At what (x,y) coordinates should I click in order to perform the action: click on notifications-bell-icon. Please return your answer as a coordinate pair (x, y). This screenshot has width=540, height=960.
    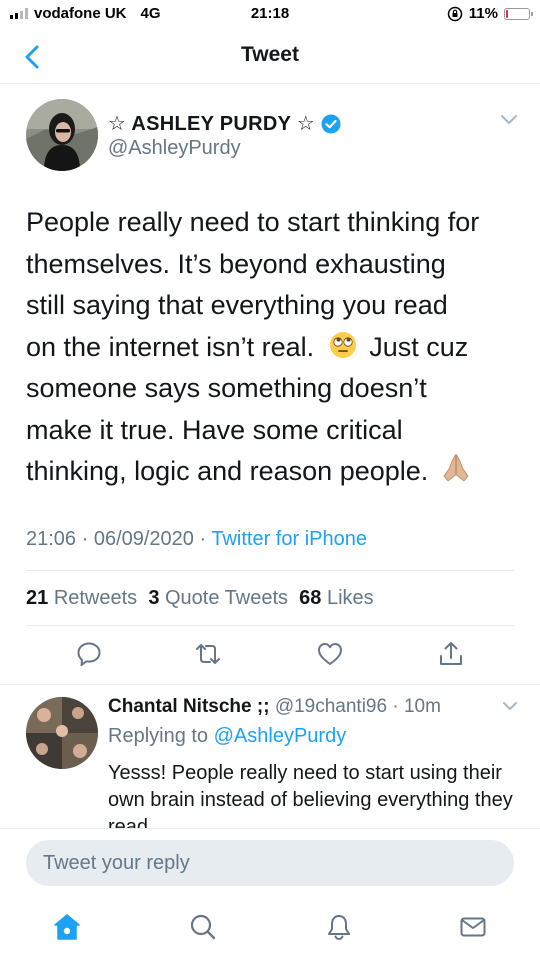
    Looking at the image, I should click on (339, 927).